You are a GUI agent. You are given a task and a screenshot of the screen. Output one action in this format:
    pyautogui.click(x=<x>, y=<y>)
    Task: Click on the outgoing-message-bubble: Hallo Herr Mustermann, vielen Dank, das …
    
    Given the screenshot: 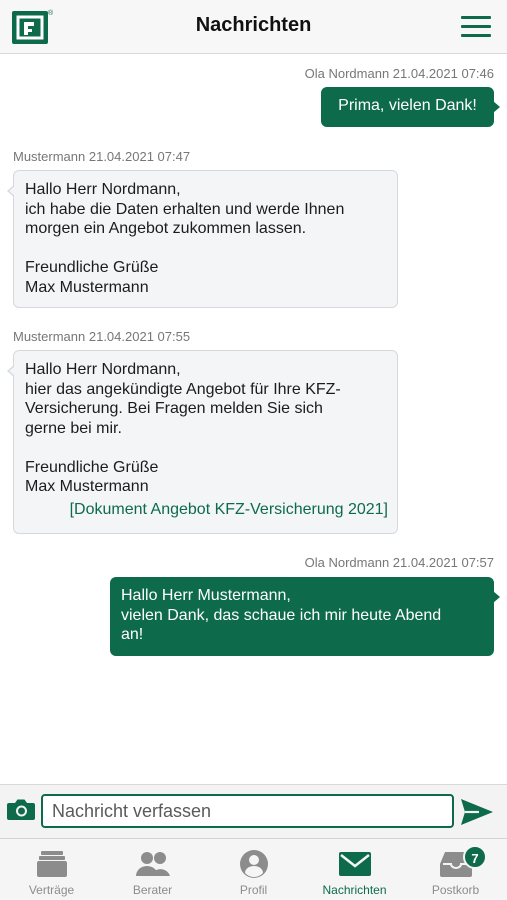 What is the action you would take?
    pyautogui.click(x=305, y=616)
    